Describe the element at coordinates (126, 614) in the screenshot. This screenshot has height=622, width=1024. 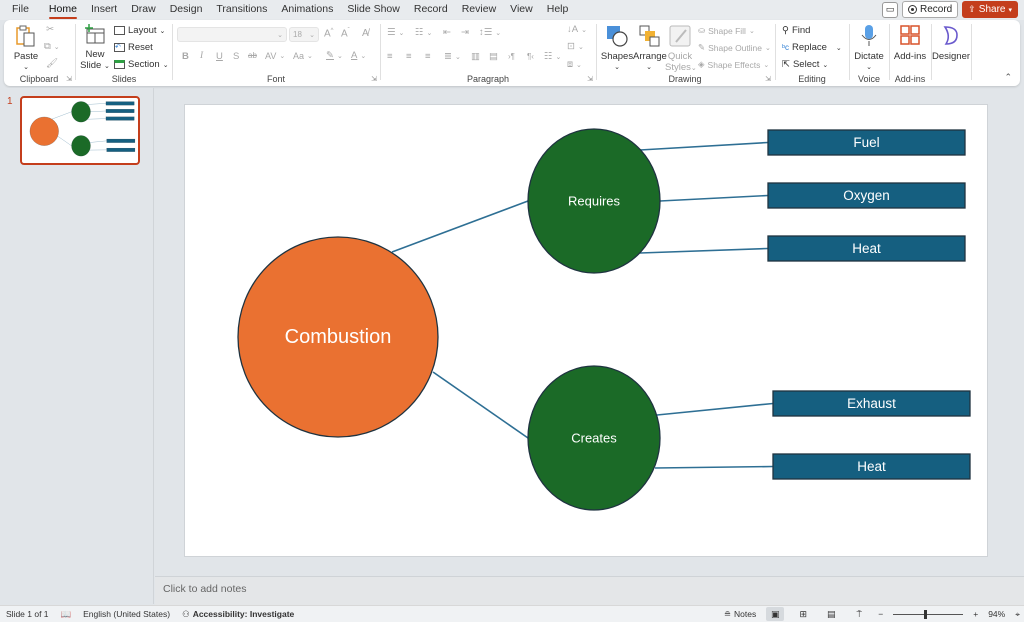
I see `language-indicator: English (United States)` at that location.